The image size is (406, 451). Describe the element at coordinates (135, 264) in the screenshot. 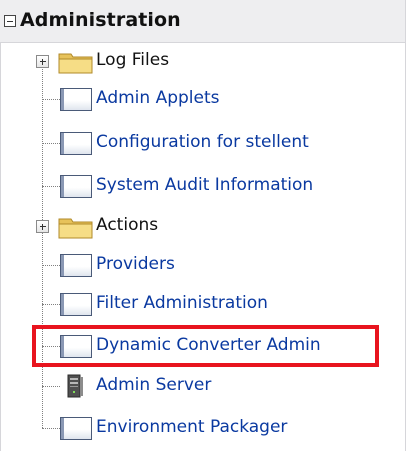

I see `tree-item-label: Providers` at that location.